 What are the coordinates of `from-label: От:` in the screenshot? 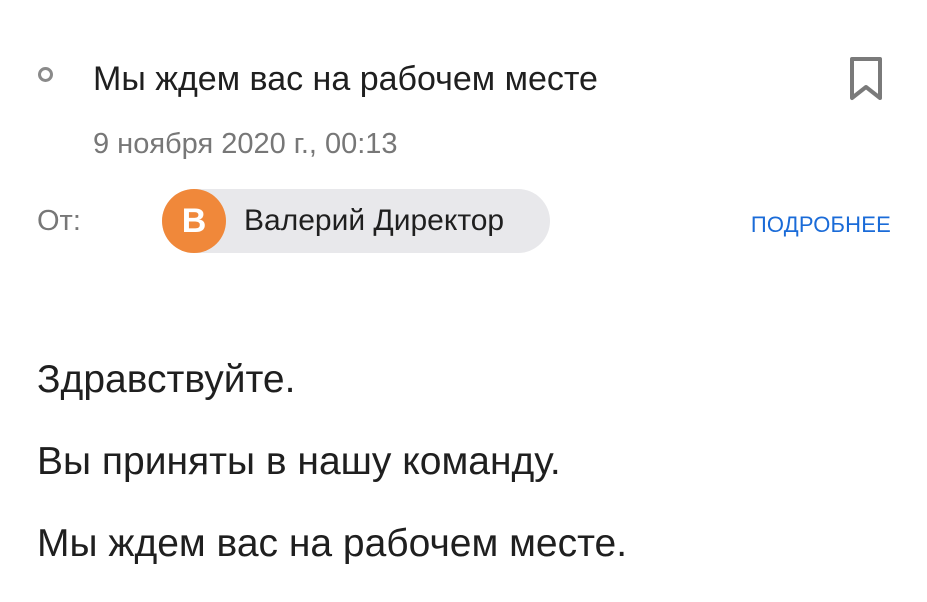 It's located at (59, 221).